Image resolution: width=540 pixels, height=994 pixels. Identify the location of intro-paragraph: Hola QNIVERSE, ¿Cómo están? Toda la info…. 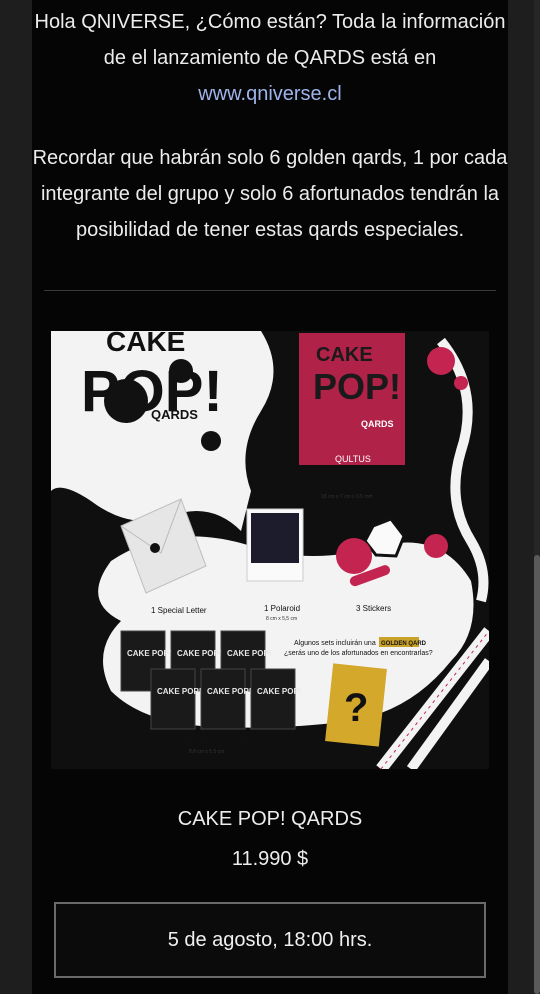
(270, 58).